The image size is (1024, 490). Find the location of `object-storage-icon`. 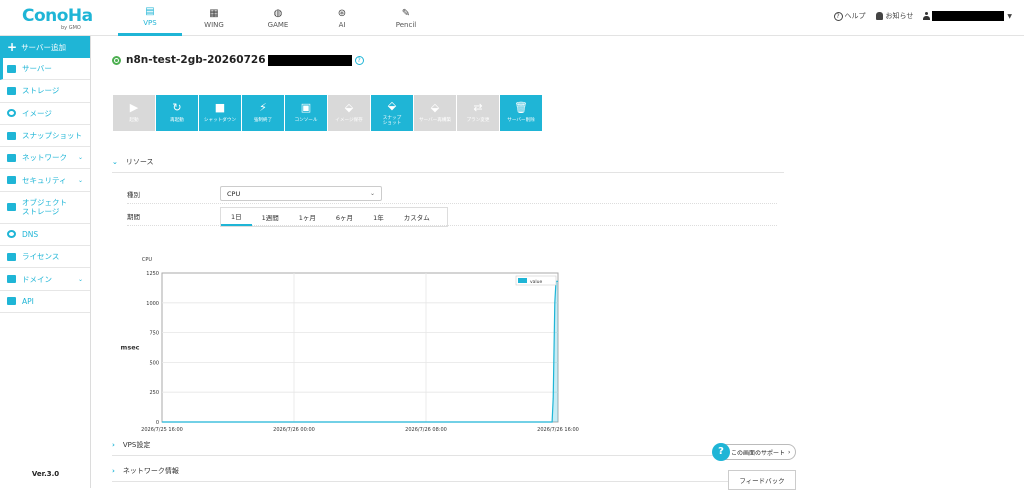

object-storage-icon is located at coordinates (11, 207).